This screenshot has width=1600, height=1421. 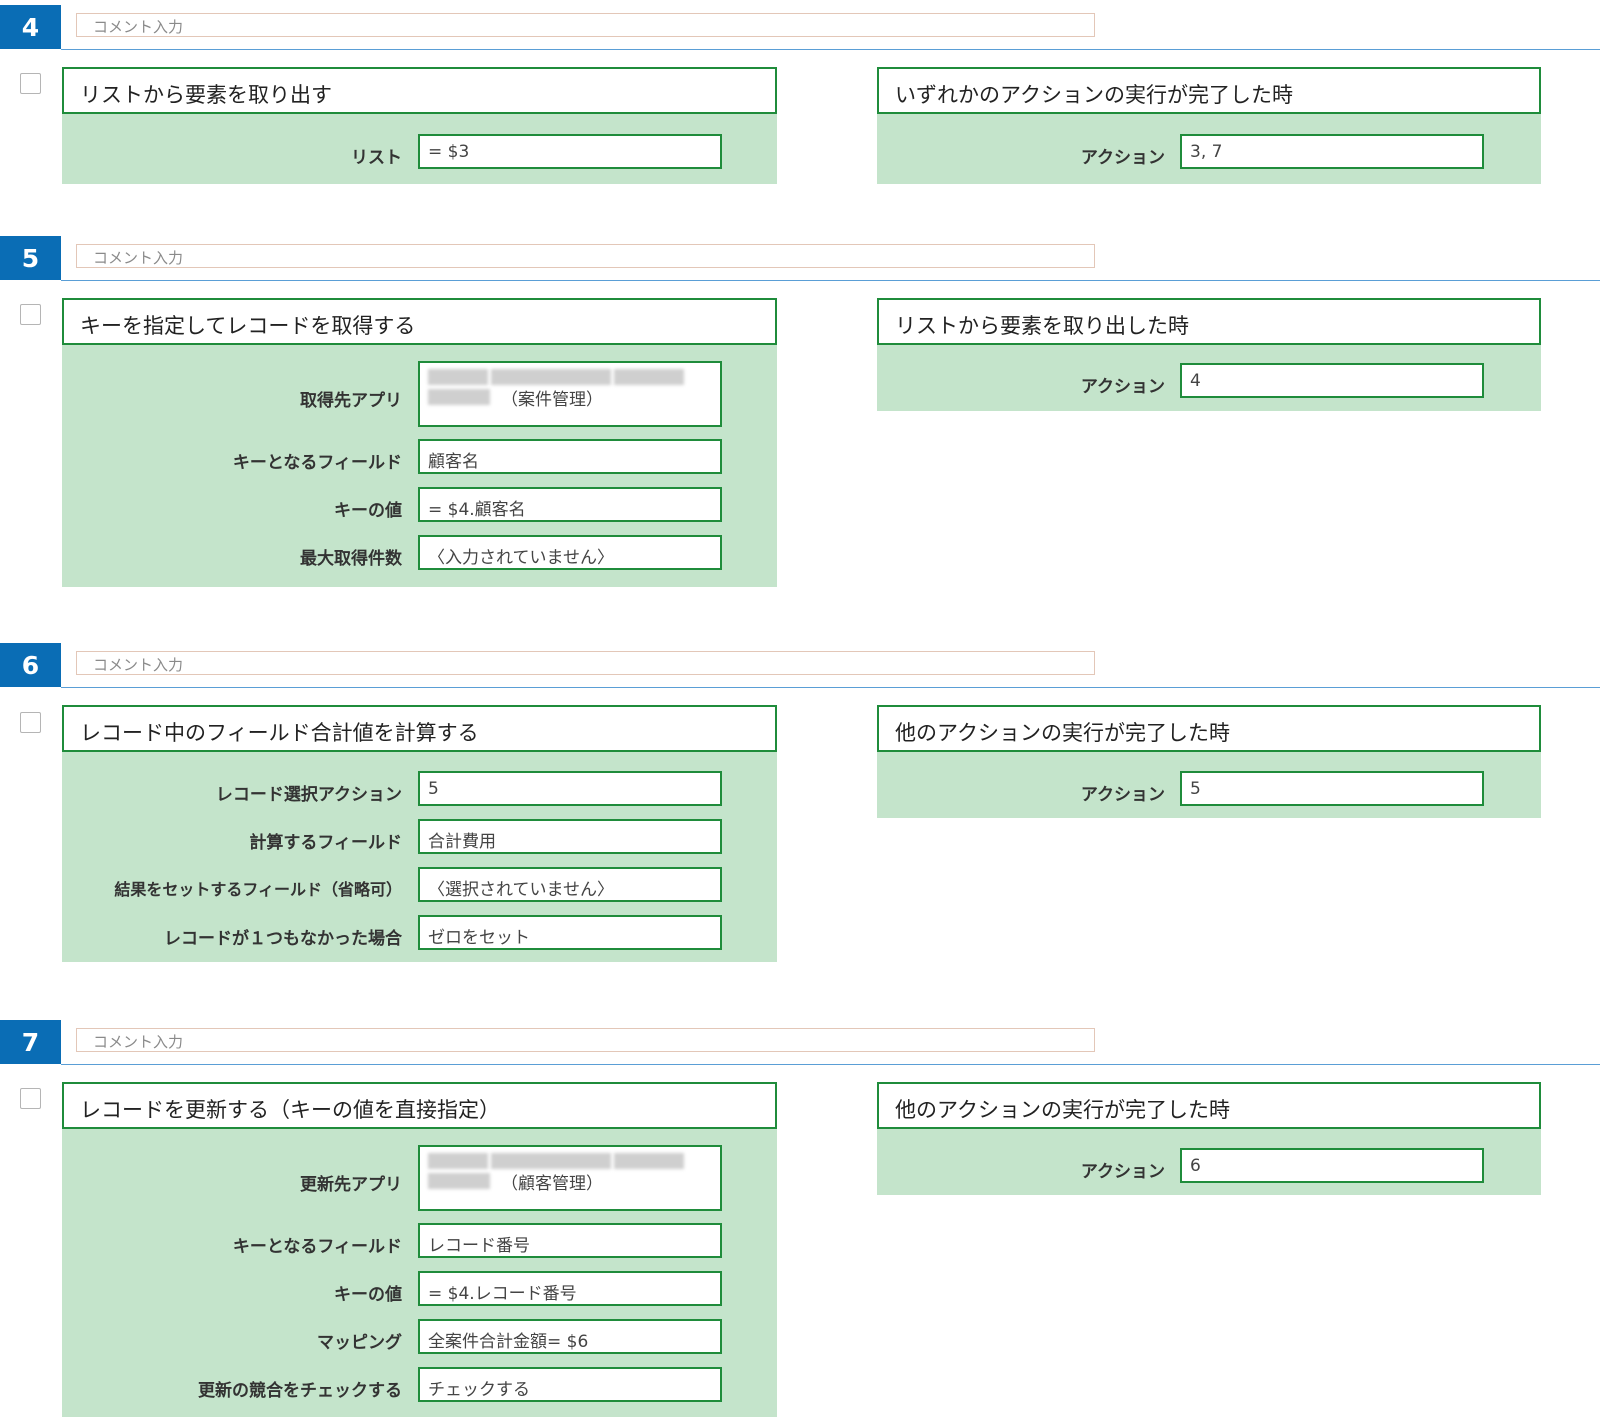 What do you see at coordinates (419, 728) in the screenshot?
I see `action-title: レコード中のフィールド合計値を計算する` at bounding box center [419, 728].